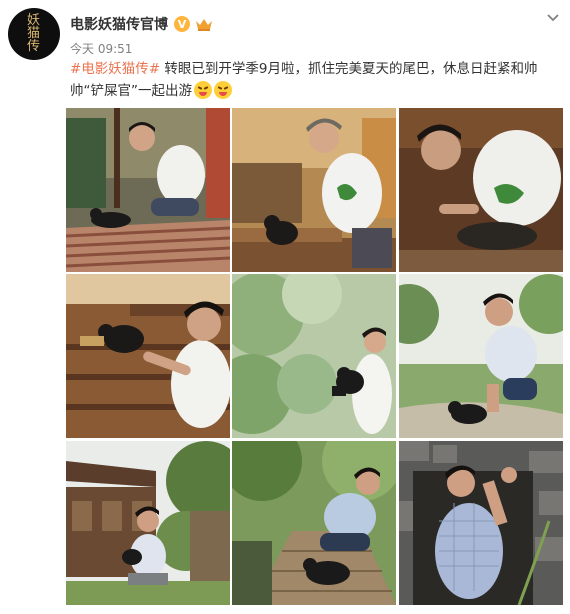  I want to click on avatar-logo-text: 妖 猫 传, so click(34, 33).